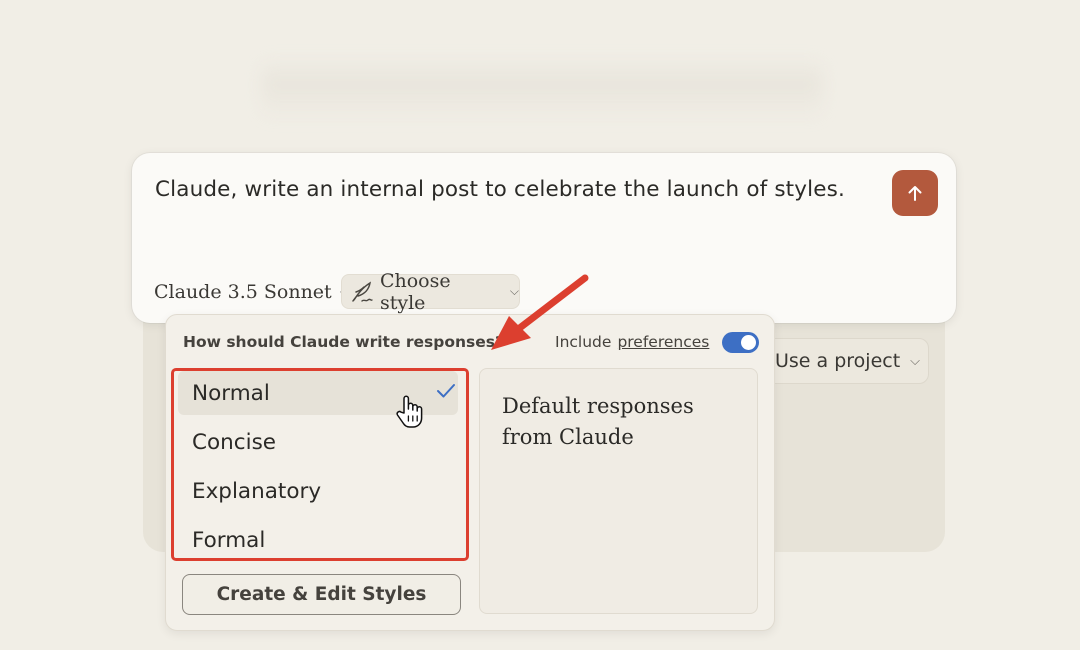  Describe the element at coordinates (540, 312) in the screenshot. I see `annotation-arrow` at that location.